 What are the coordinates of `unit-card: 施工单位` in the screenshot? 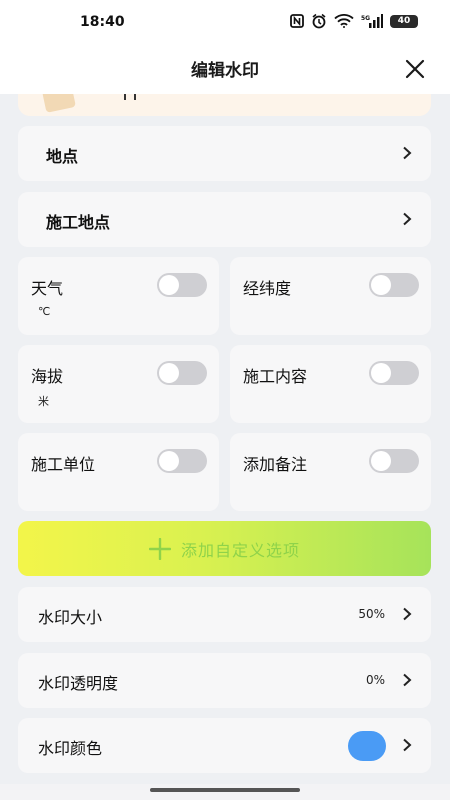 It's located at (118, 472).